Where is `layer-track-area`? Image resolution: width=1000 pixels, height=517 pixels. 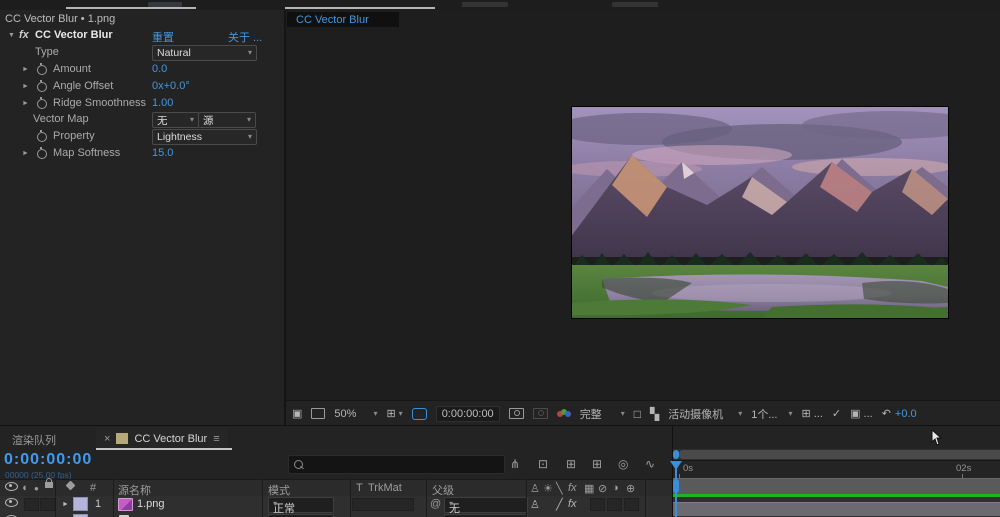
layer-track-area is located at coordinates (836, 507).